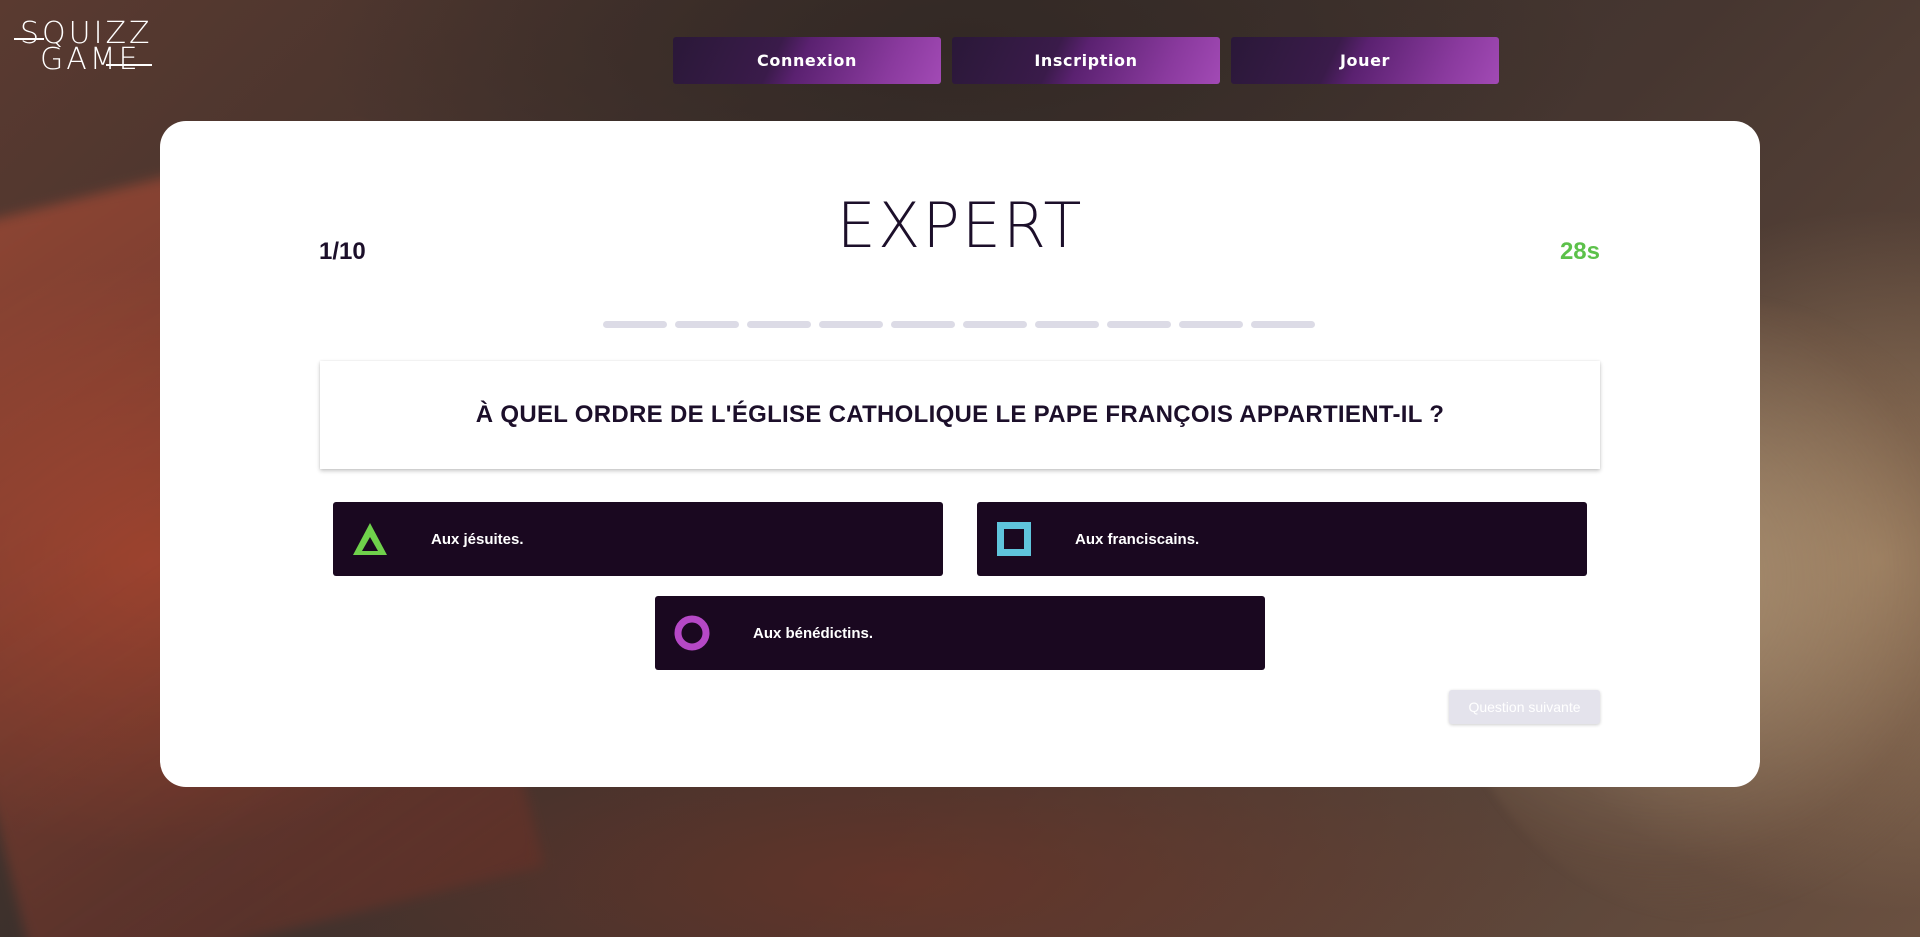 Image resolution: width=1920 pixels, height=937 pixels. What do you see at coordinates (477, 539) in the screenshot?
I see `answer-label: Aux jésuites.` at bounding box center [477, 539].